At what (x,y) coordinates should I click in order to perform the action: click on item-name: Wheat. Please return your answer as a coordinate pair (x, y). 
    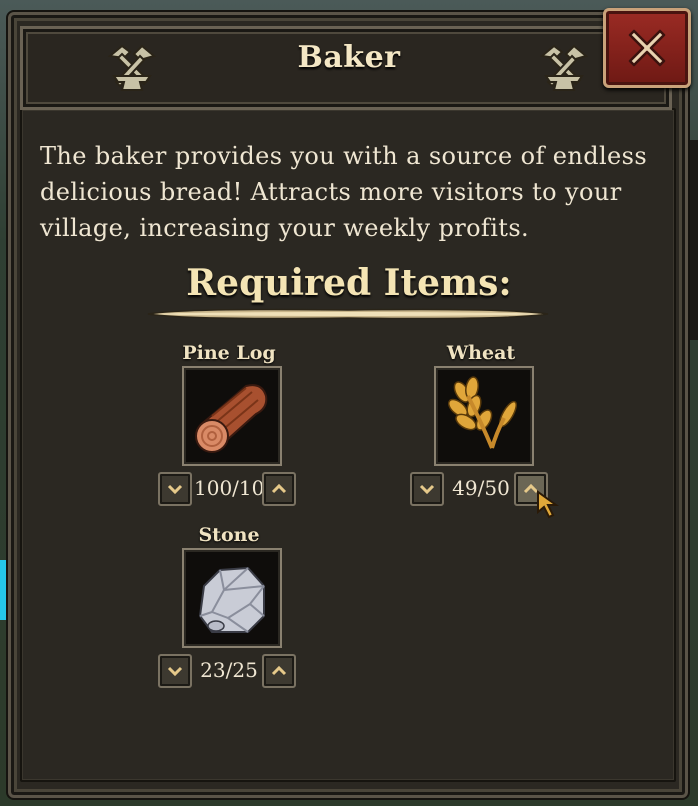
    Looking at the image, I should click on (481, 353).